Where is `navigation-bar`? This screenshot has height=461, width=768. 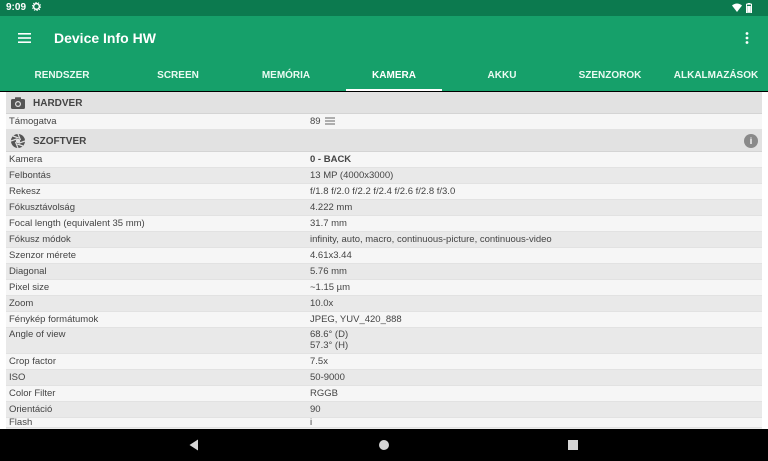
navigation-bar is located at coordinates (384, 445).